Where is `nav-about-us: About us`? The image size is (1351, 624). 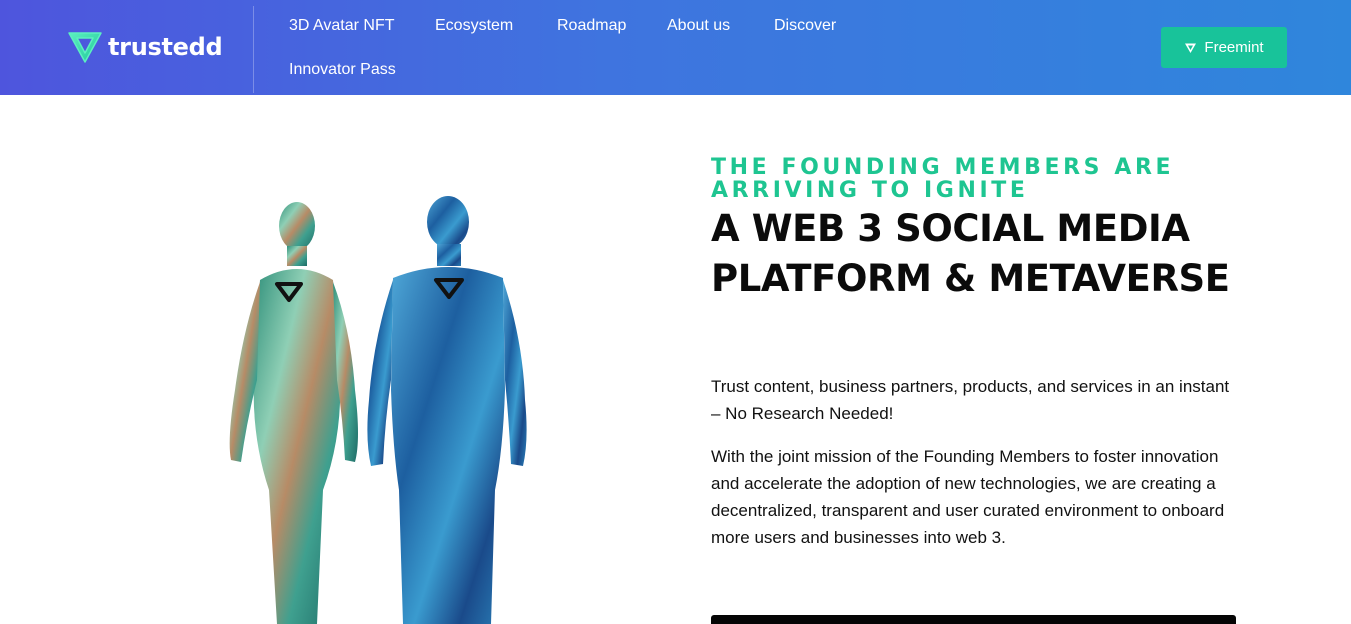 nav-about-us: About us is located at coordinates (698, 26).